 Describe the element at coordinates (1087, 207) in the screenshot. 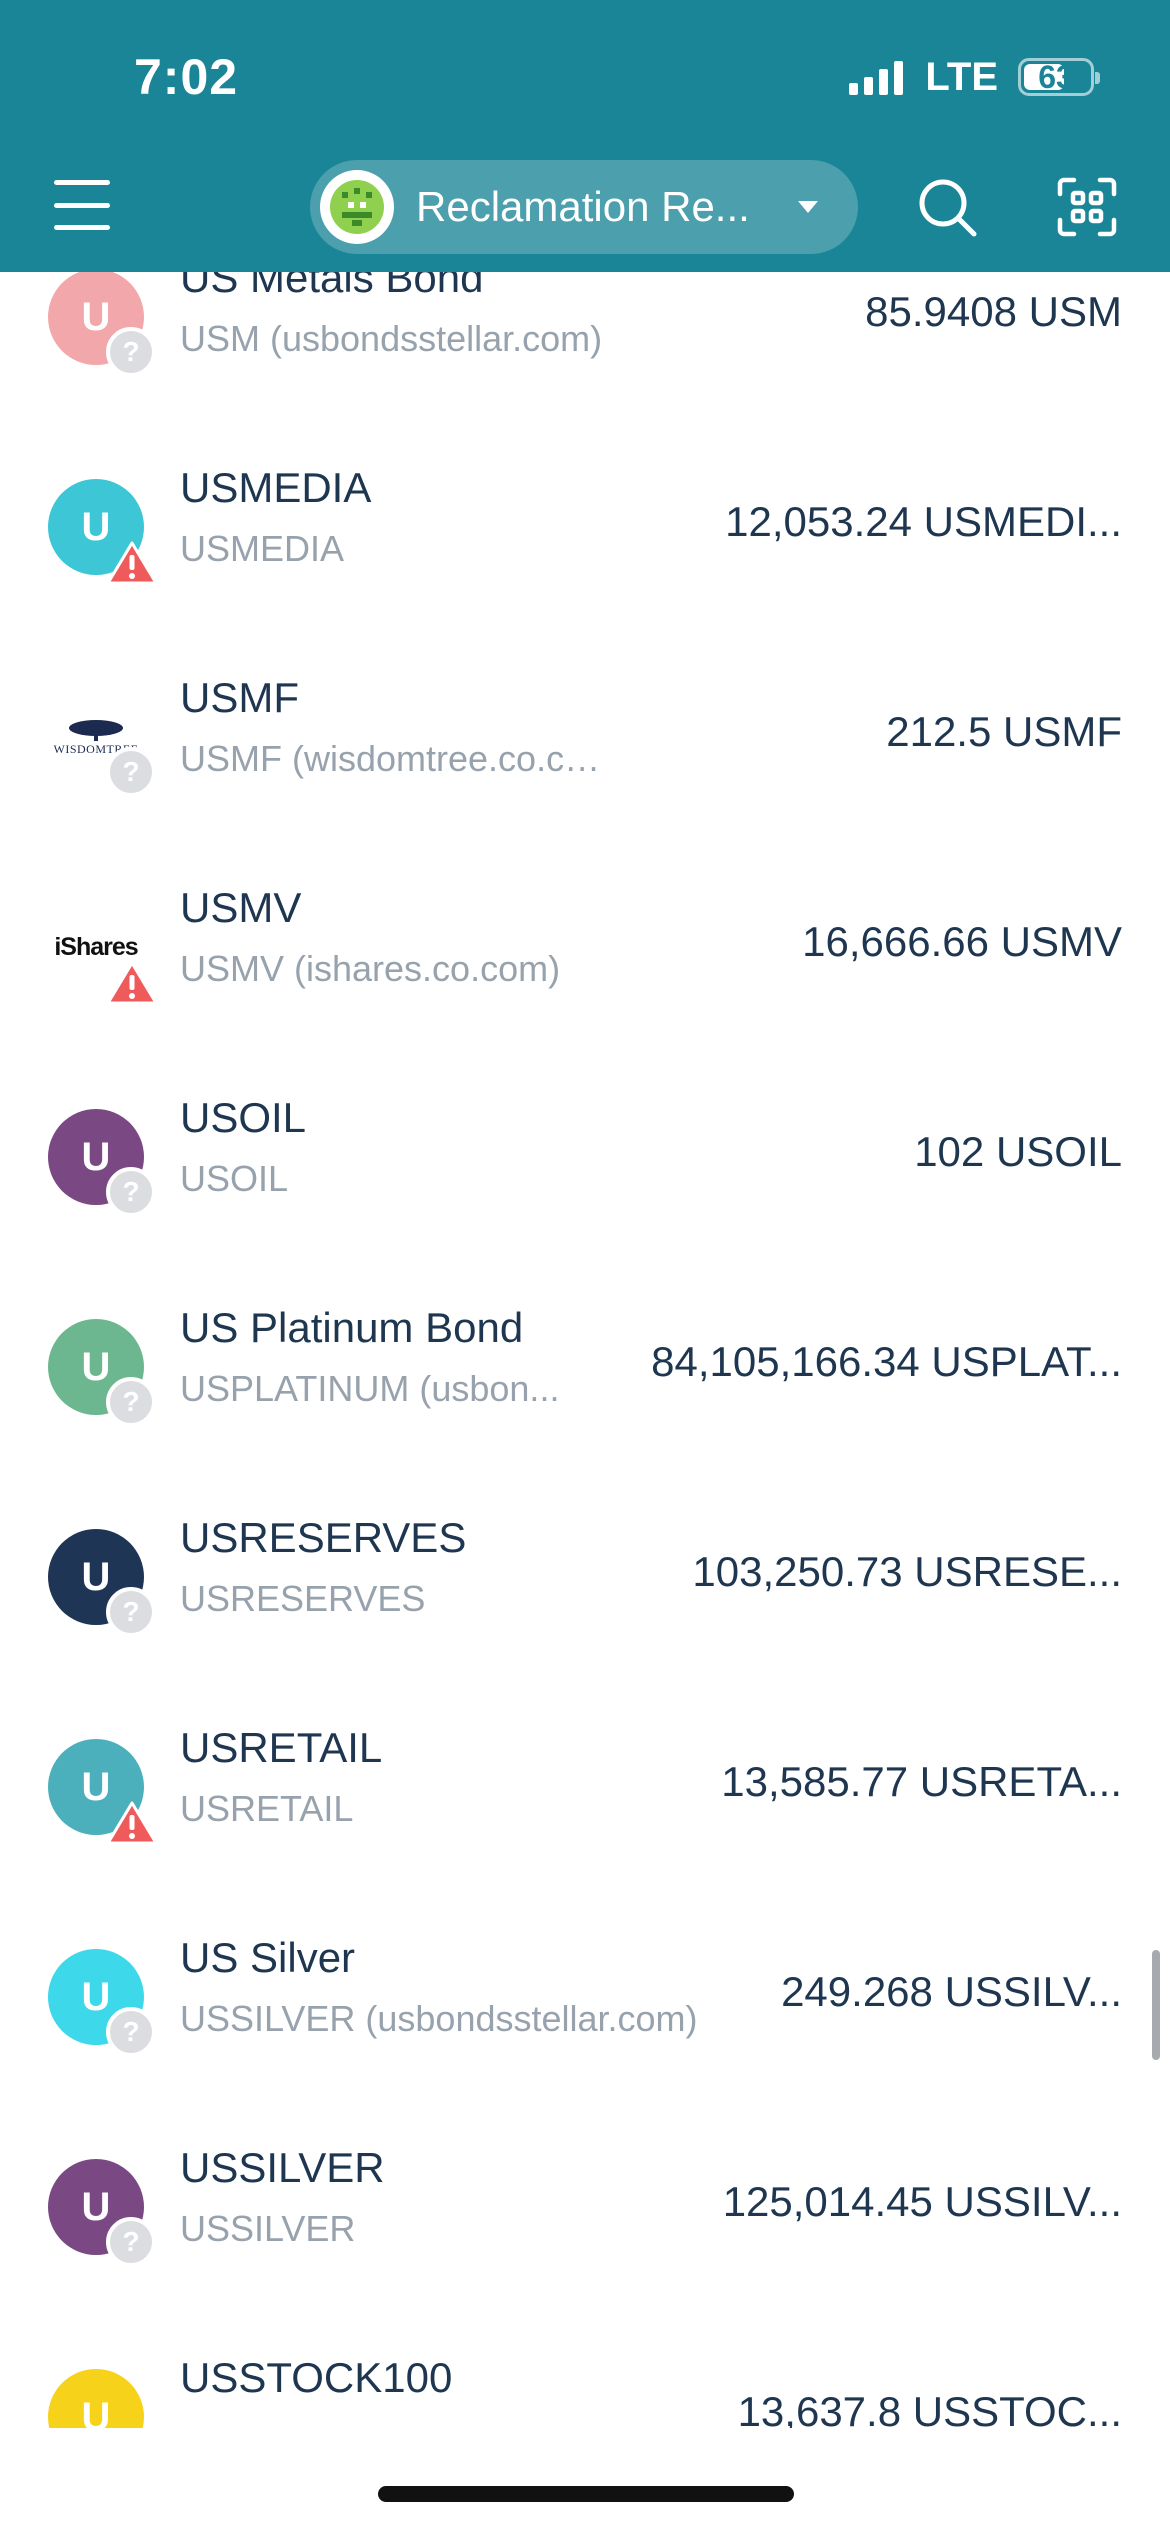

I see `qr-scan-icon` at that location.